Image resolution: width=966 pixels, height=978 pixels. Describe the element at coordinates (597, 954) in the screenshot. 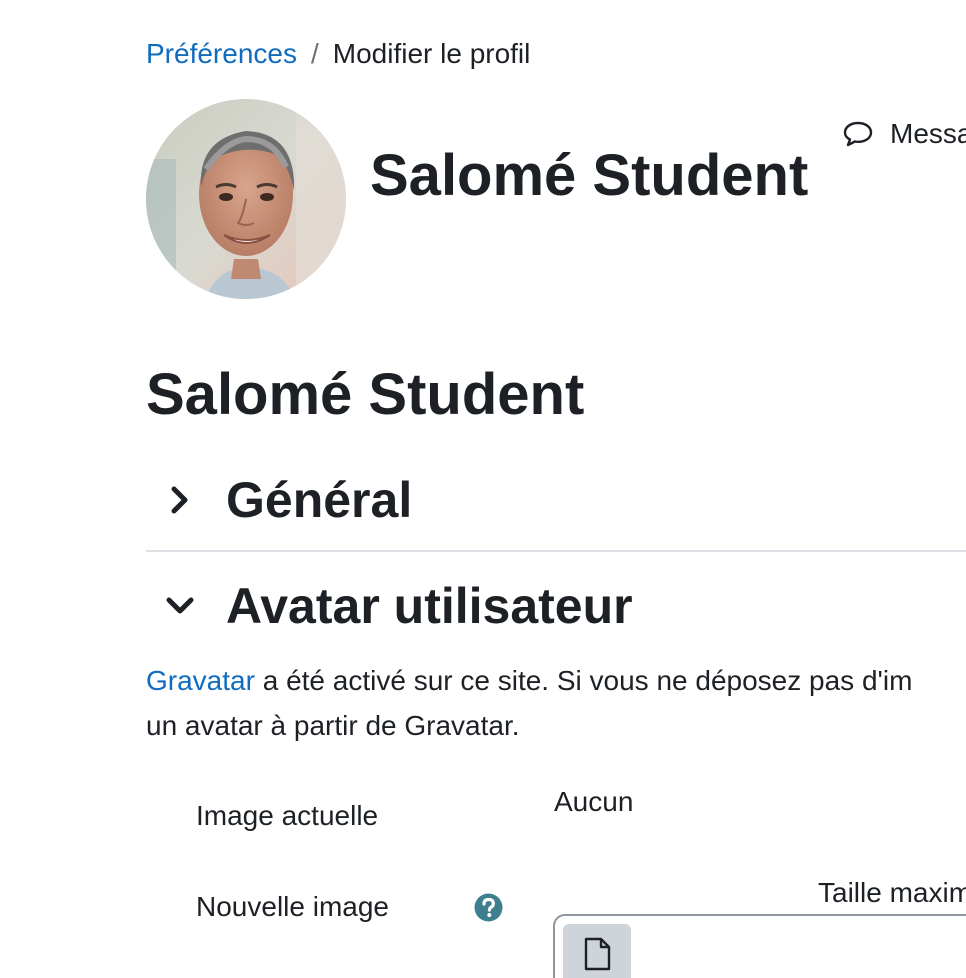

I see `file-icon` at that location.